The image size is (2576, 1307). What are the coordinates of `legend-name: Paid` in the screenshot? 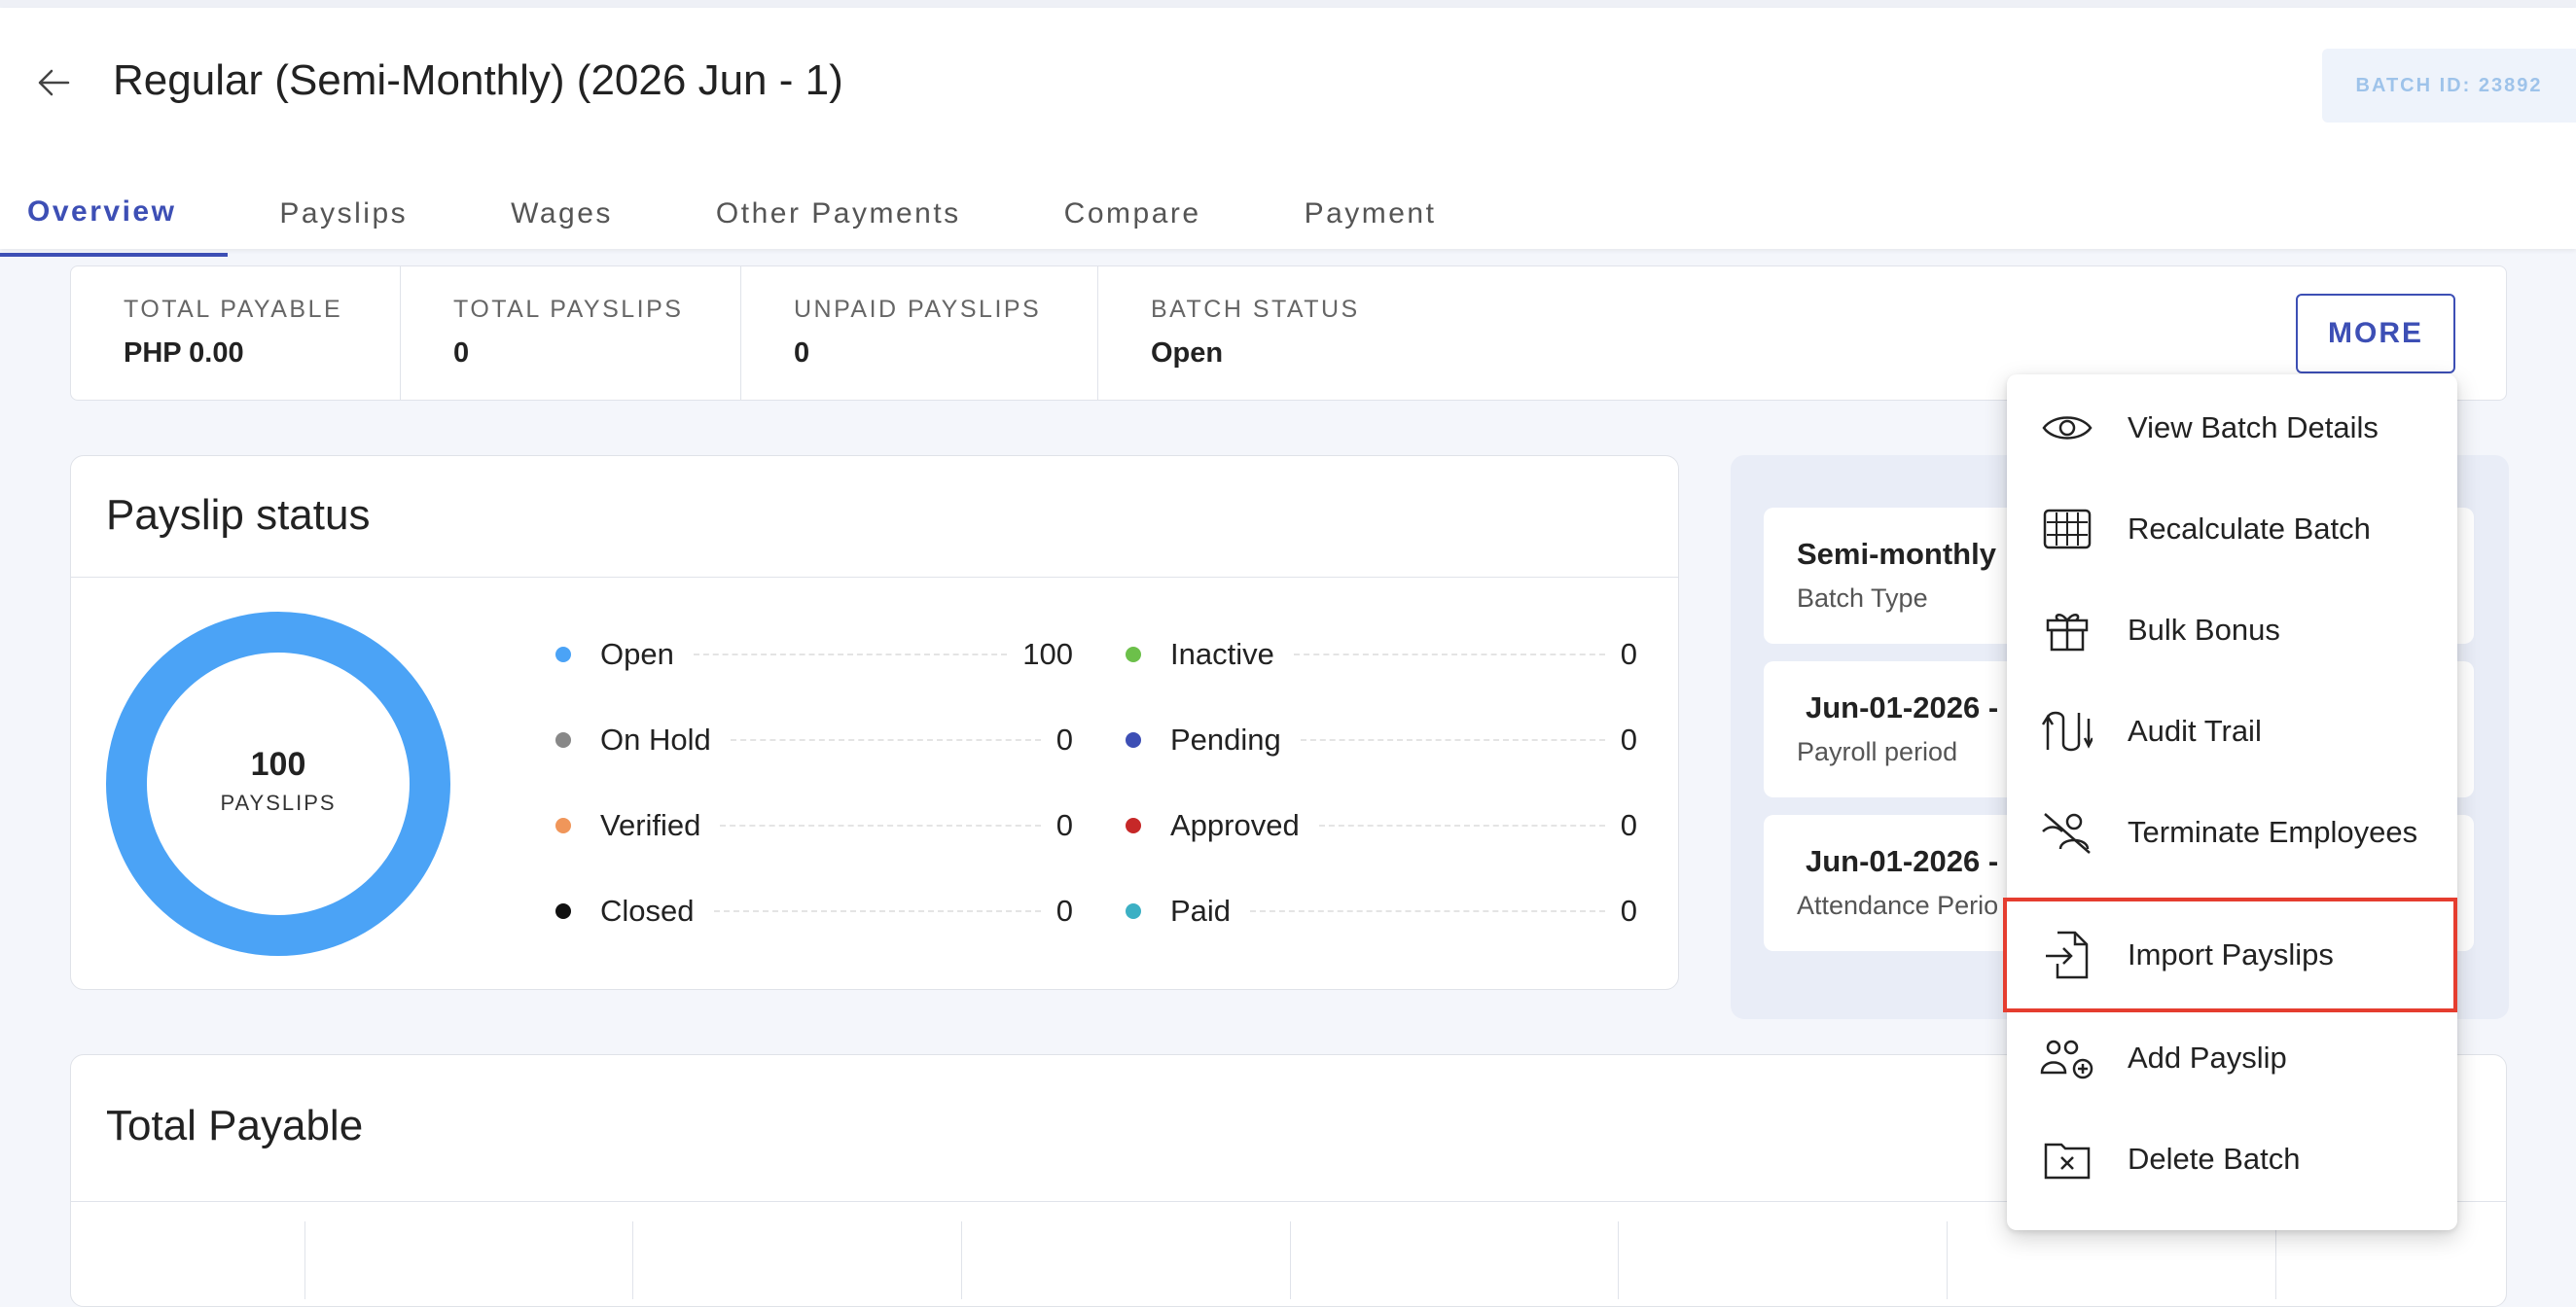 It's located at (1201, 911).